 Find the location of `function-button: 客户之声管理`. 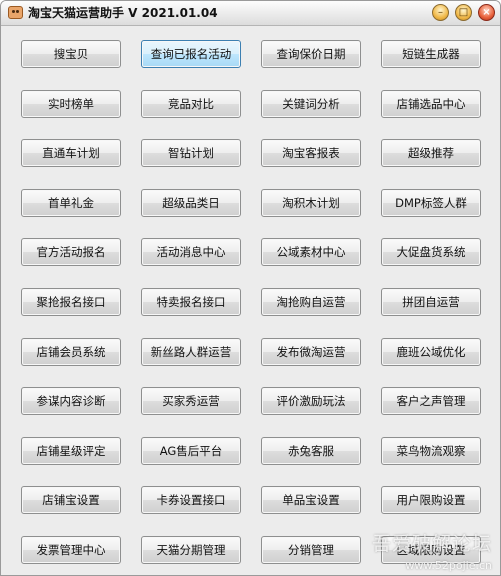

function-button: 客户之声管理 is located at coordinates (431, 401).